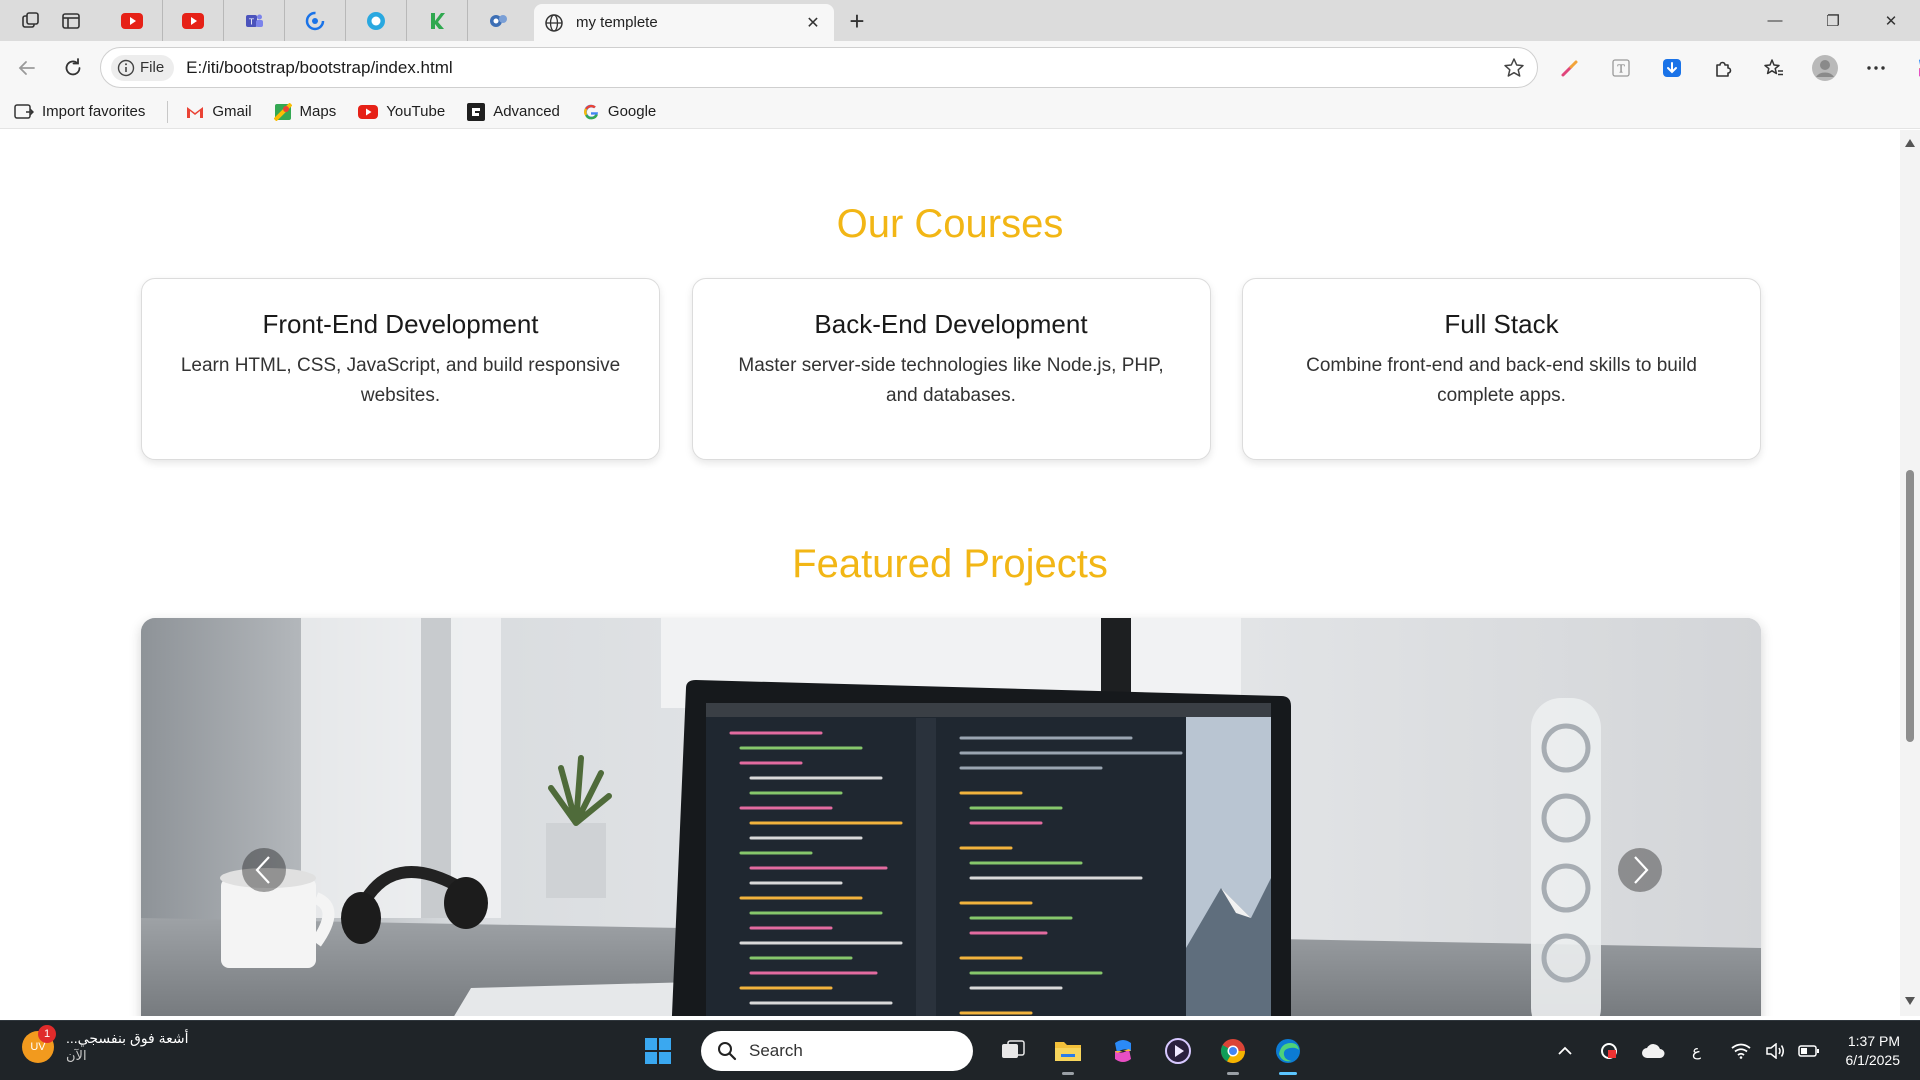 This screenshot has height=1080, width=1920. Describe the element at coordinates (1653, 1051) in the screenshot. I see `onedrive-cloud-icon` at that location.